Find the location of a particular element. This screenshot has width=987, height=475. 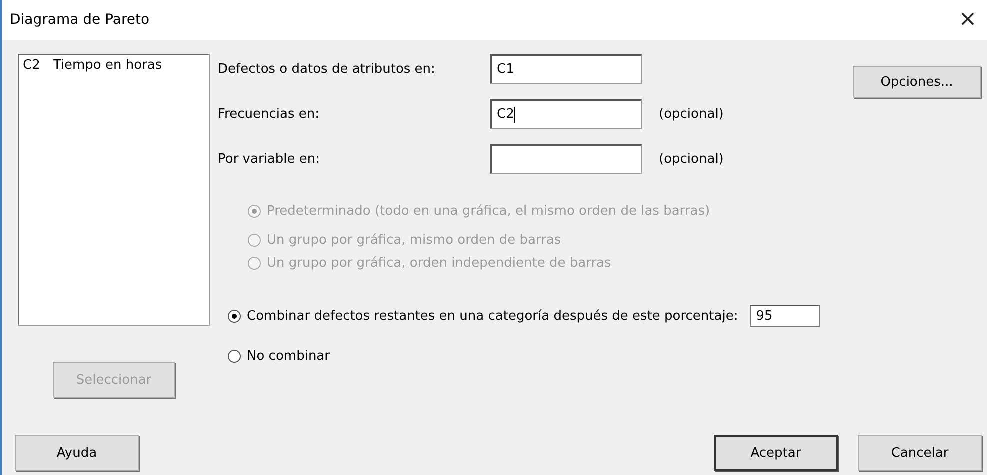

input-field: C1 is located at coordinates (566, 69).